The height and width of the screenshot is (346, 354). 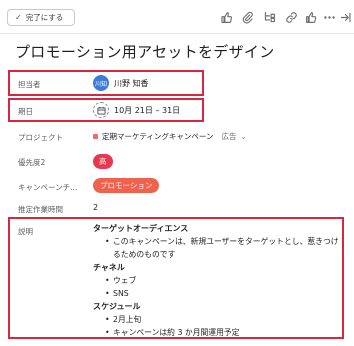 I want to click on description-heading: スケジュール, so click(x=117, y=306).